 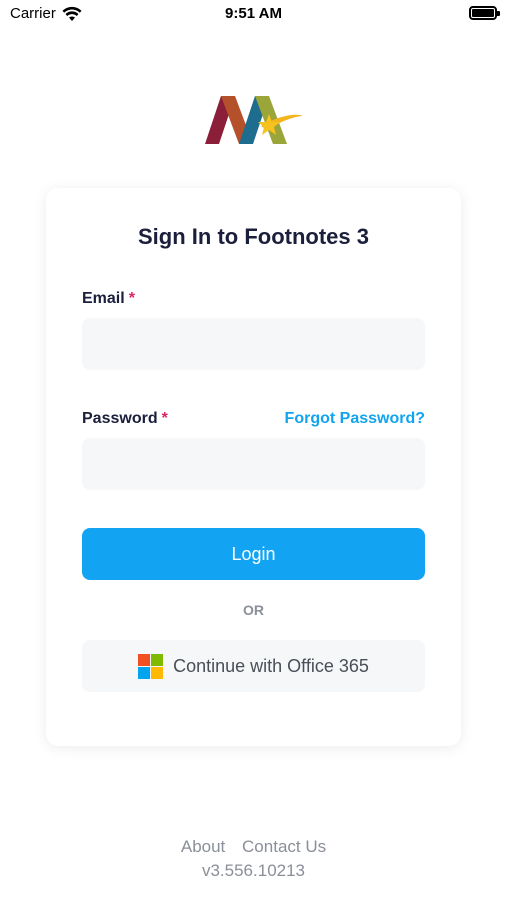 What do you see at coordinates (253, 554) in the screenshot?
I see `login-button: Login` at bounding box center [253, 554].